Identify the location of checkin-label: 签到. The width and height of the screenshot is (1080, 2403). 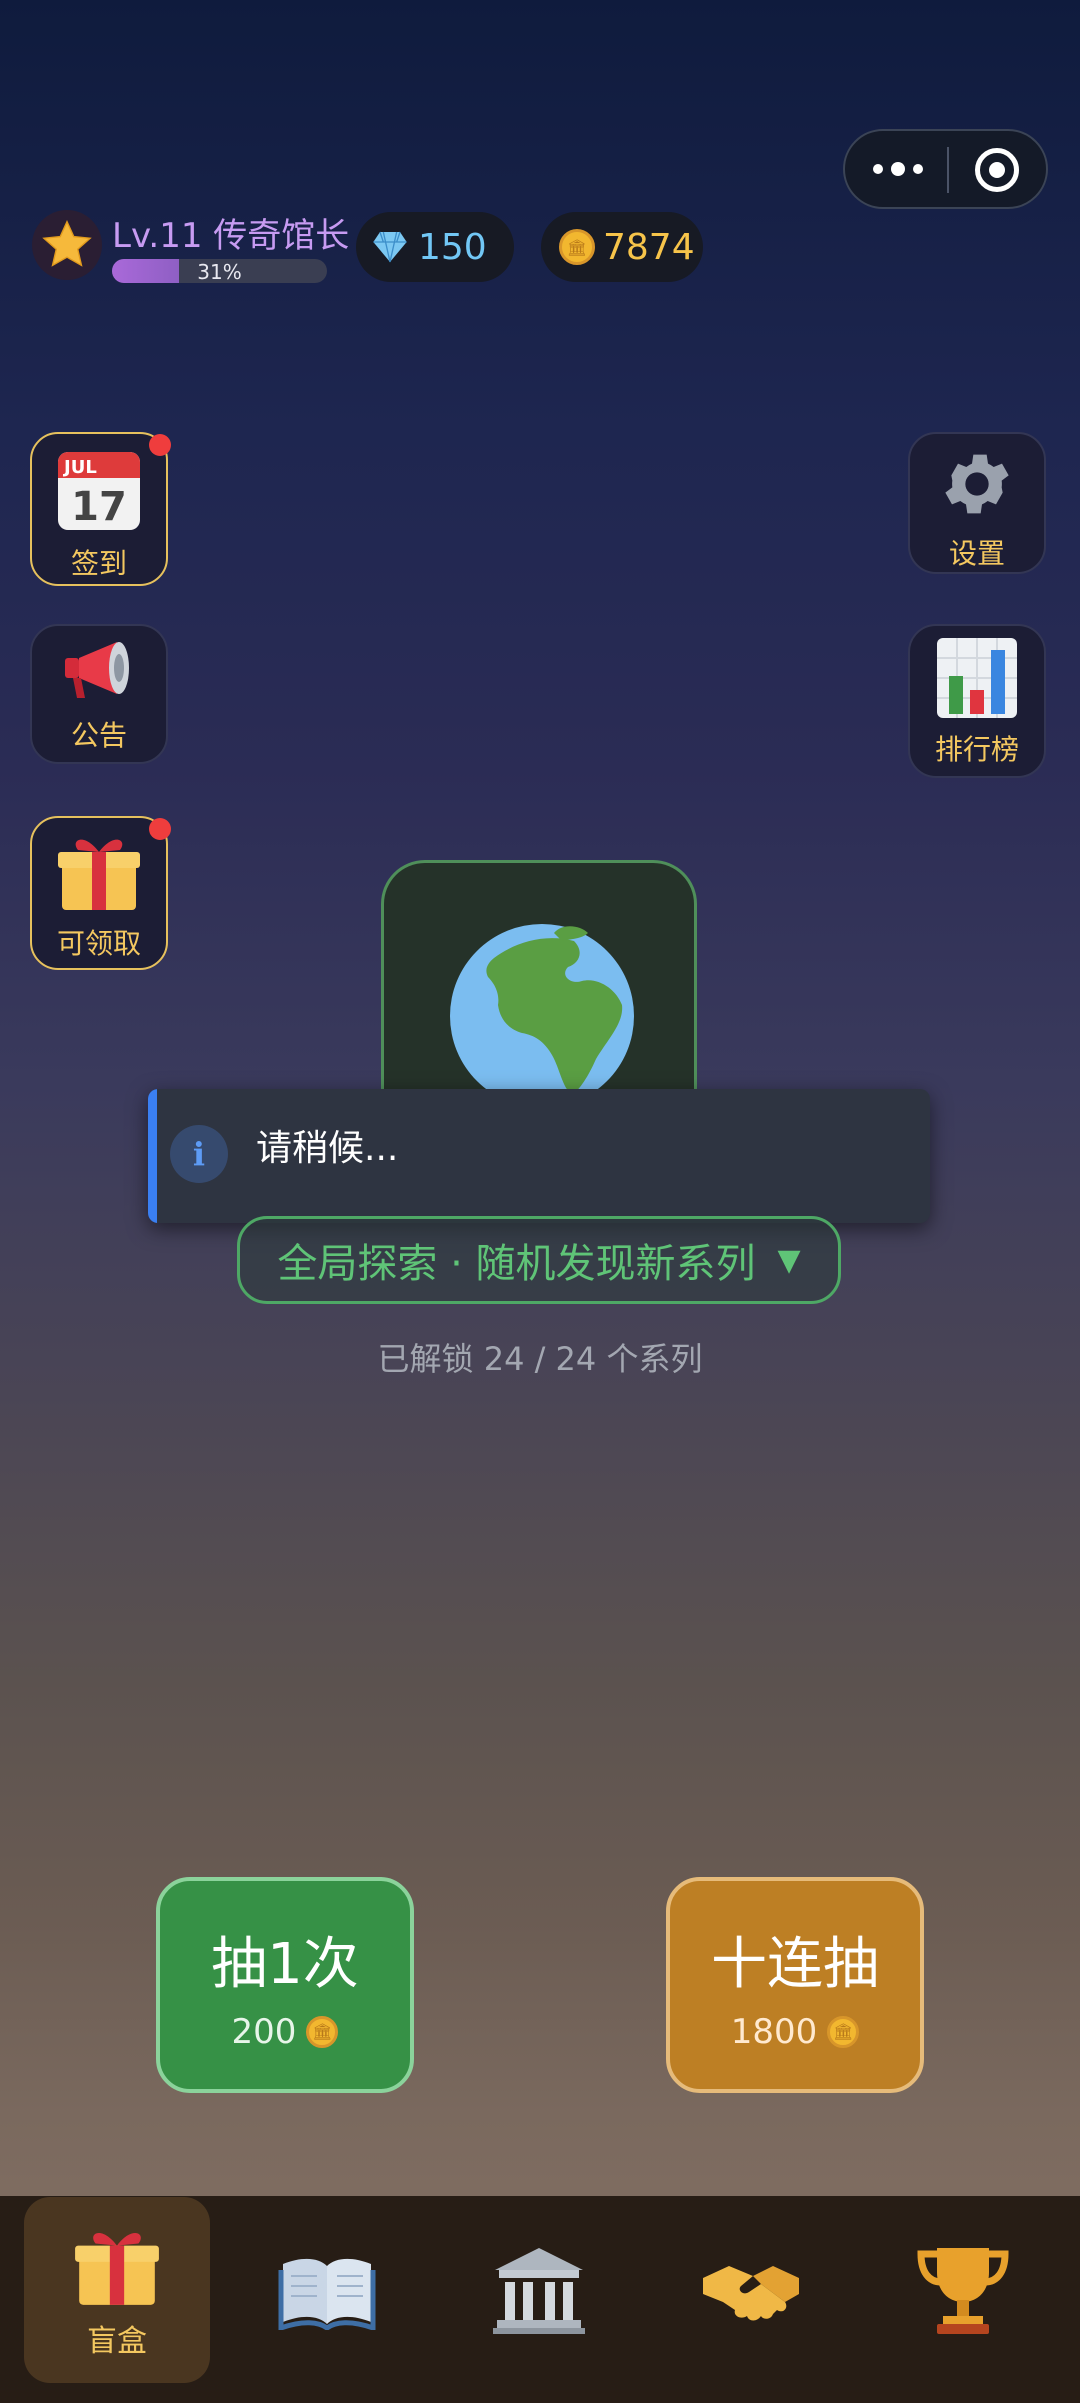
(98, 563).